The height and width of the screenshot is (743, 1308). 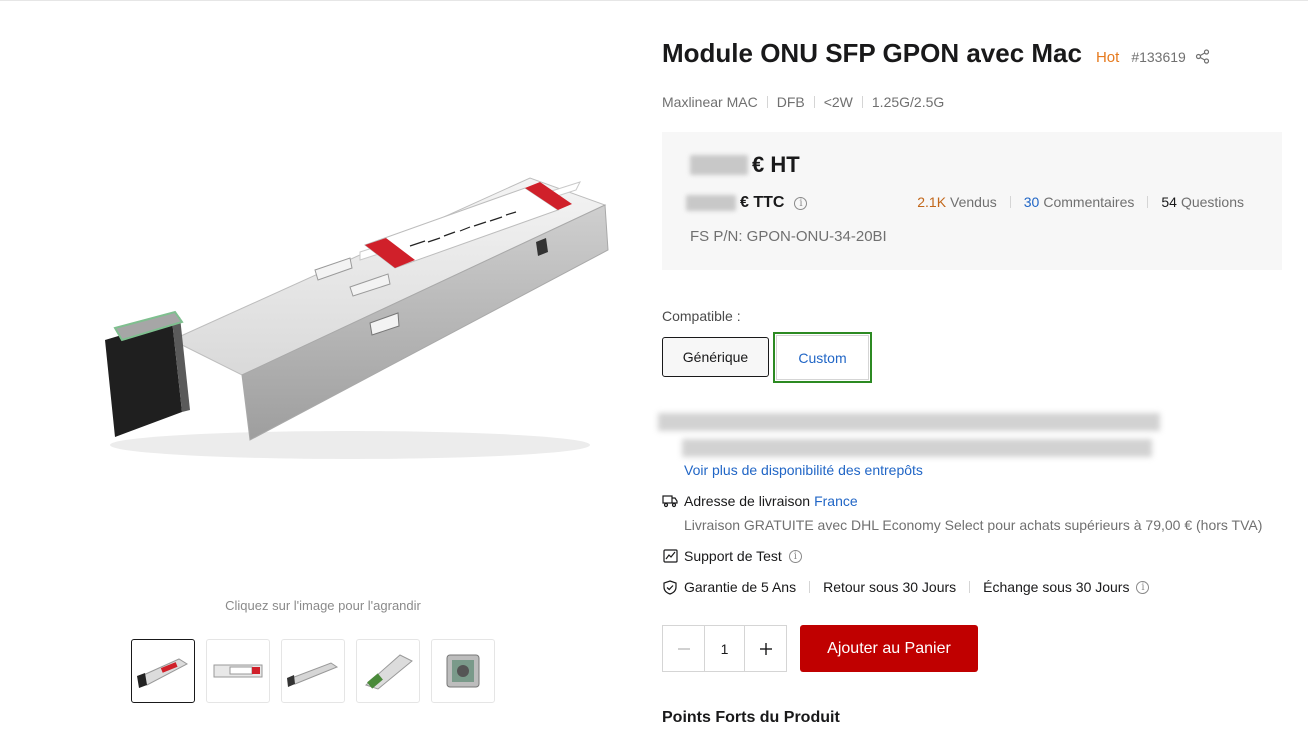 I want to click on option-custom-label: Custom, so click(x=822, y=357).